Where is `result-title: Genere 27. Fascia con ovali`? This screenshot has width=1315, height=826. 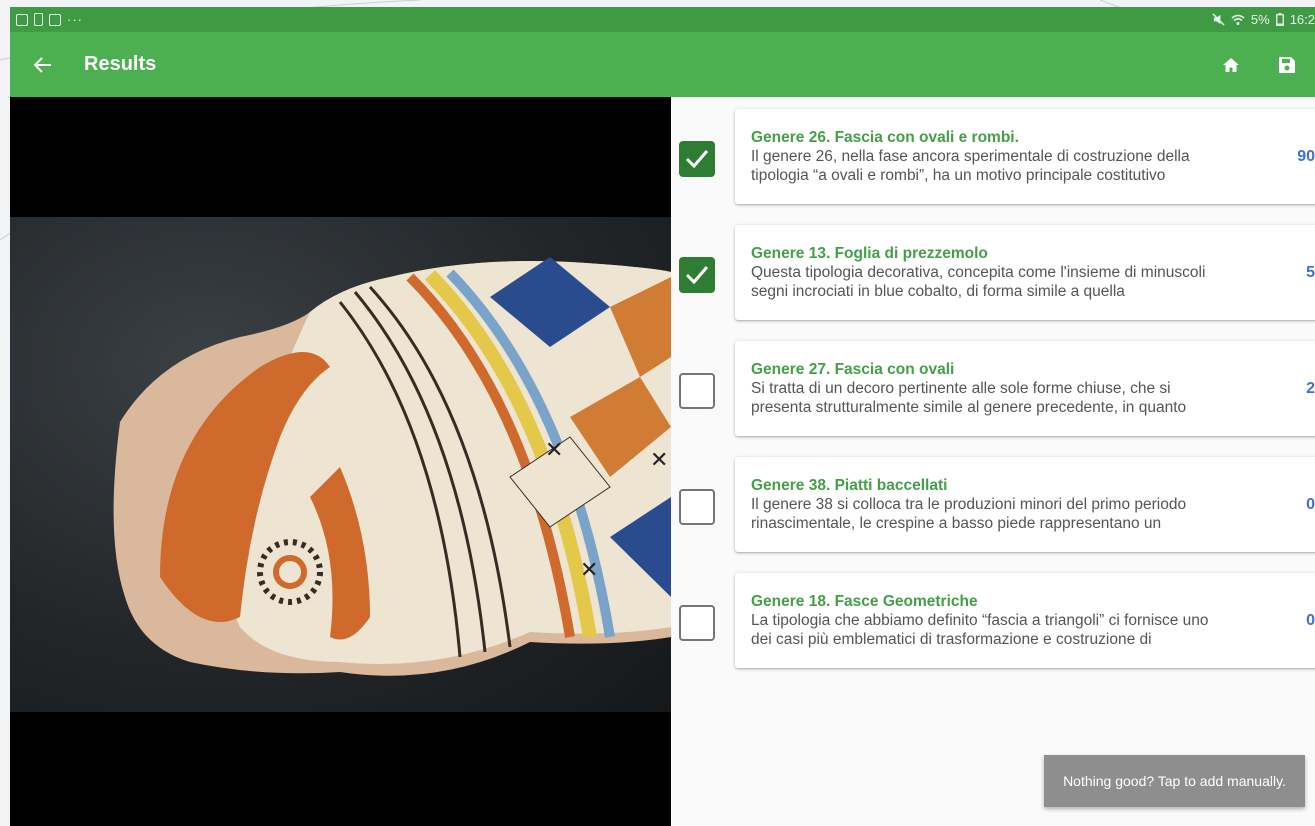
result-title: Genere 27. Fascia con ovali is located at coordinates (853, 369).